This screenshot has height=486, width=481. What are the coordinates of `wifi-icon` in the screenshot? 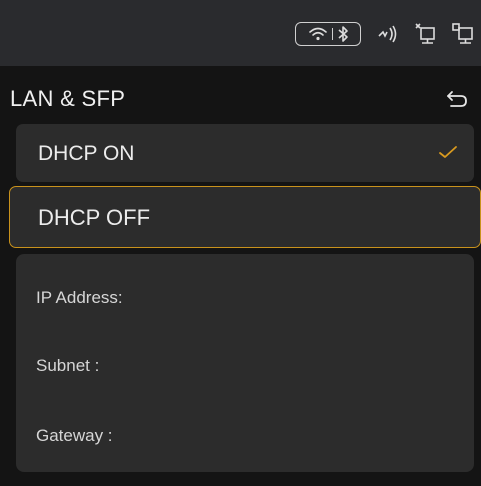 It's located at (318, 34).